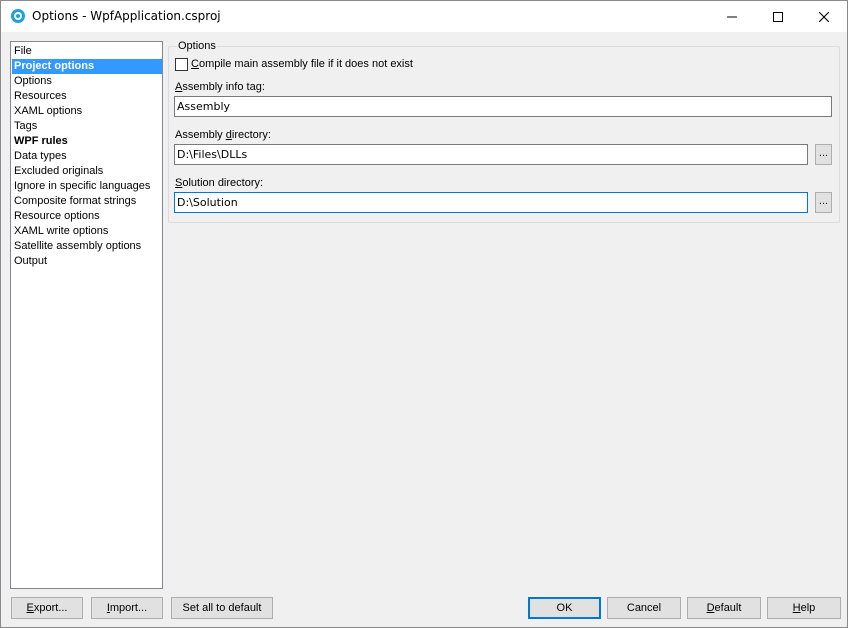 This screenshot has height=628, width=848. I want to click on window-title: Options - WpfApplication.csproj, so click(126, 16).